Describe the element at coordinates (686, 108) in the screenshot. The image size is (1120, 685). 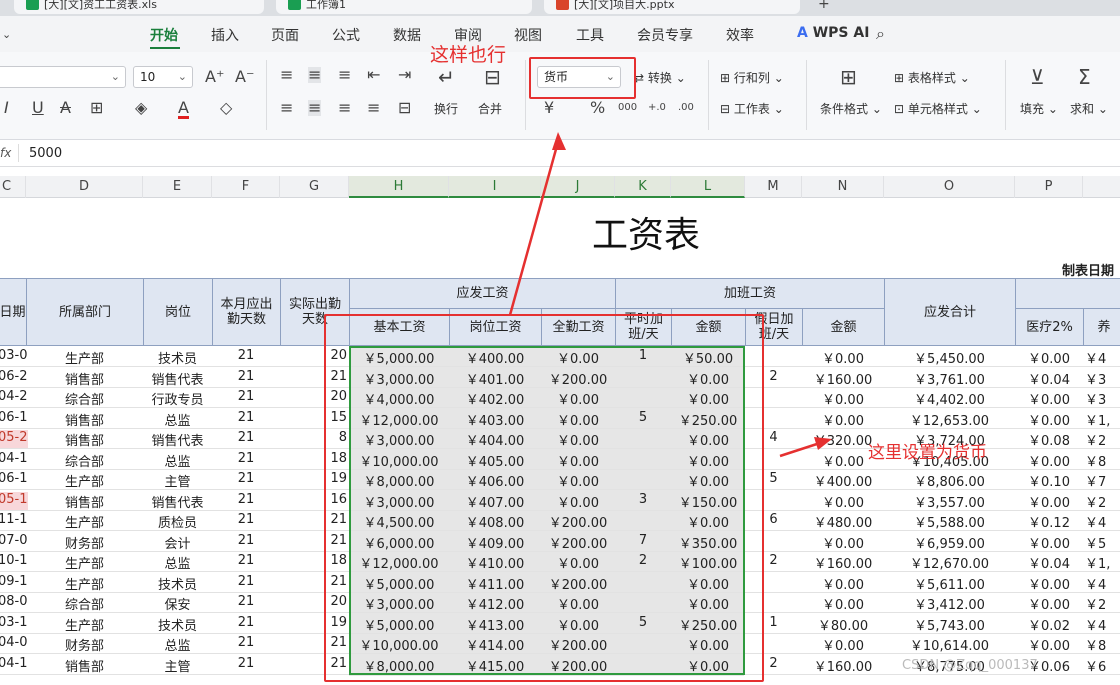
I see `decrease-decimal-icon: .00` at that location.